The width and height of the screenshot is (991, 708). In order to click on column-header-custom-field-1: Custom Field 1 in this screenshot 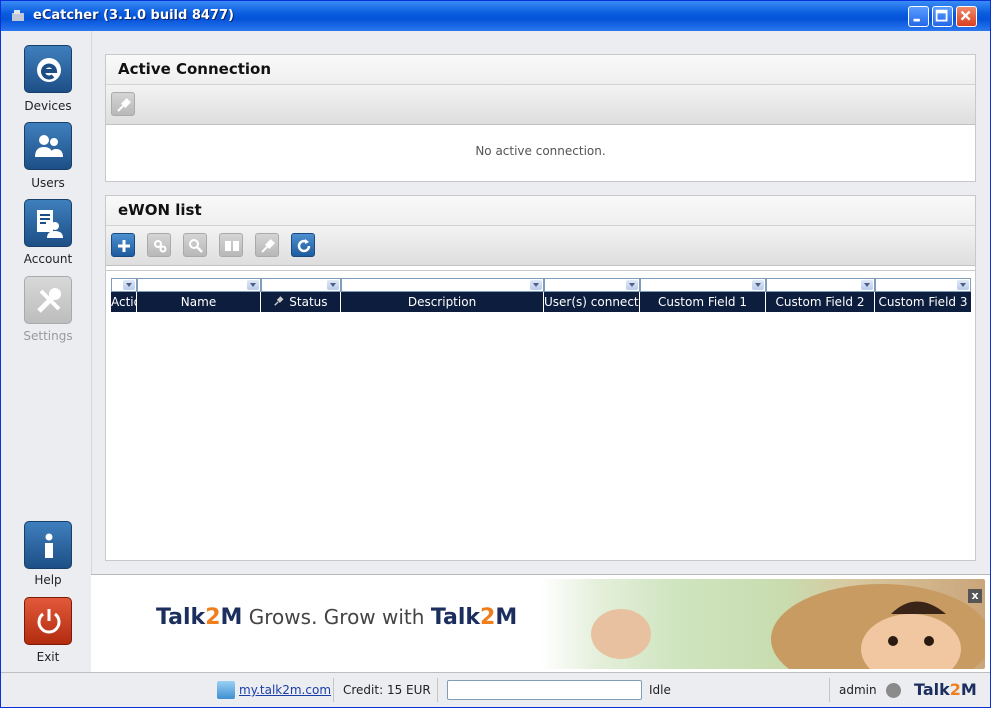, I will do `click(703, 302)`.